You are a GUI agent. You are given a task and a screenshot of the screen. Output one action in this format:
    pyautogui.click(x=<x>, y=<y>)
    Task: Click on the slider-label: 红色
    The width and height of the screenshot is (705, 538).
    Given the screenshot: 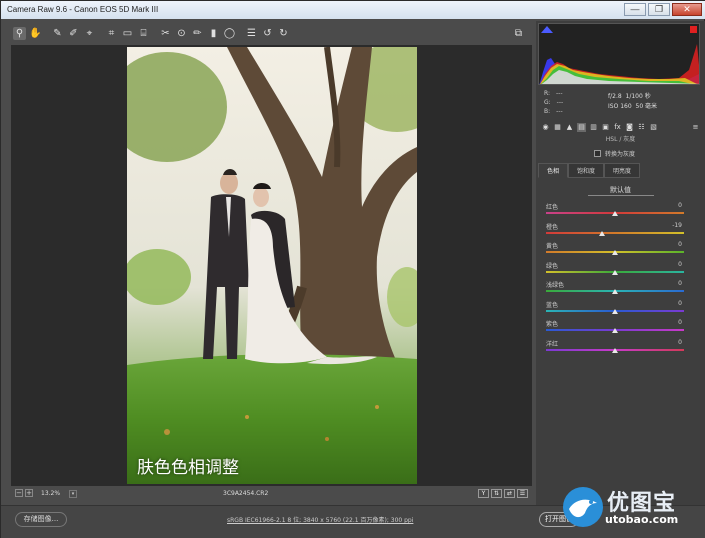 What is the action you would take?
    pyautogui.click(x=552, y=207)
    